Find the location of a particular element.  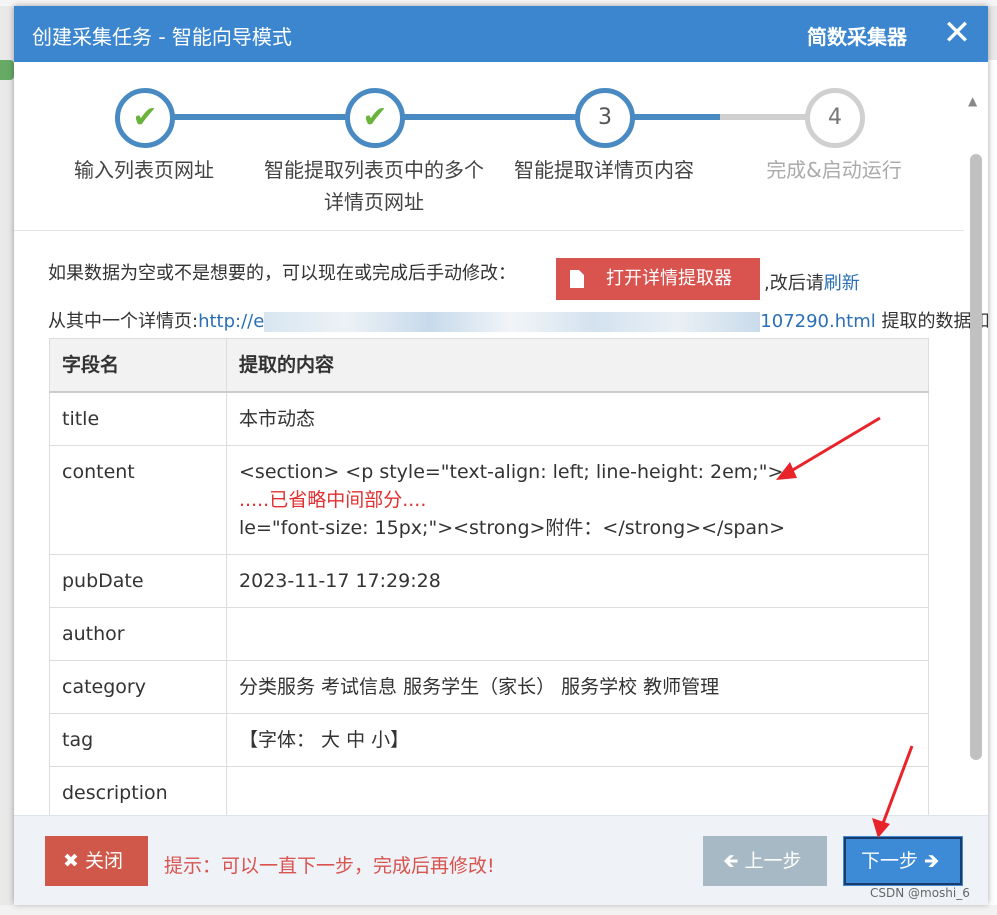

next-step-button: 下一步 🡺 is located at coordinates (903, 861).